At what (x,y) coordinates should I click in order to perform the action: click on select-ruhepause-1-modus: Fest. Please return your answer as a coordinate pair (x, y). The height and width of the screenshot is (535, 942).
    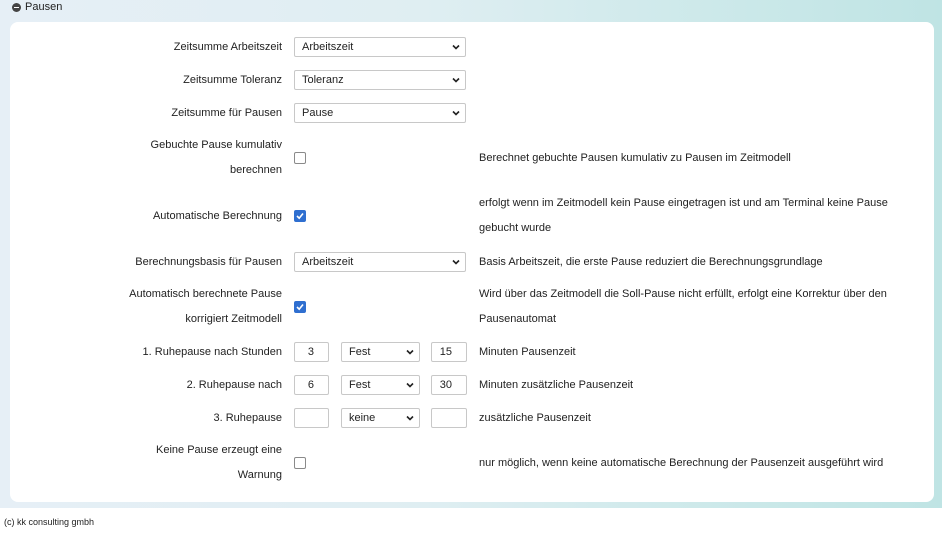
    Looking at the image, I should click on (380, 352).